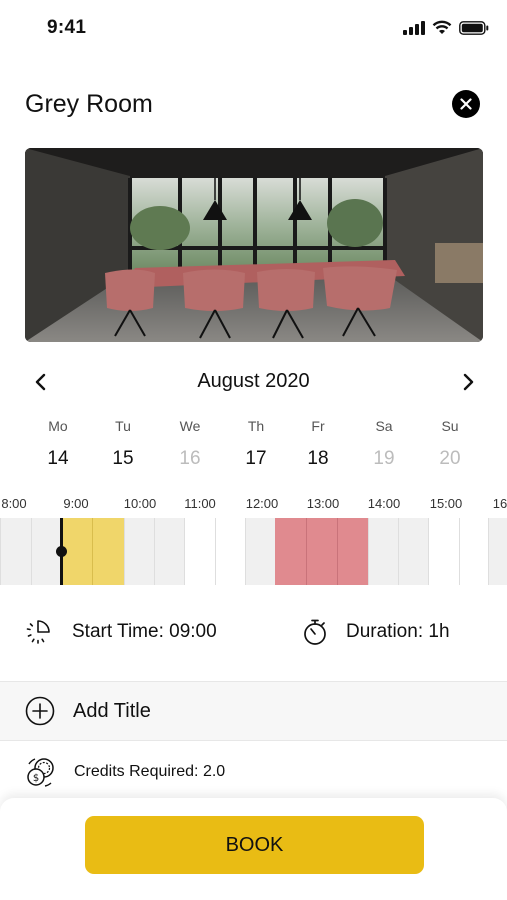 This screenshot has width=507, height=900. I want to click on start-handle, so click(61, 551).